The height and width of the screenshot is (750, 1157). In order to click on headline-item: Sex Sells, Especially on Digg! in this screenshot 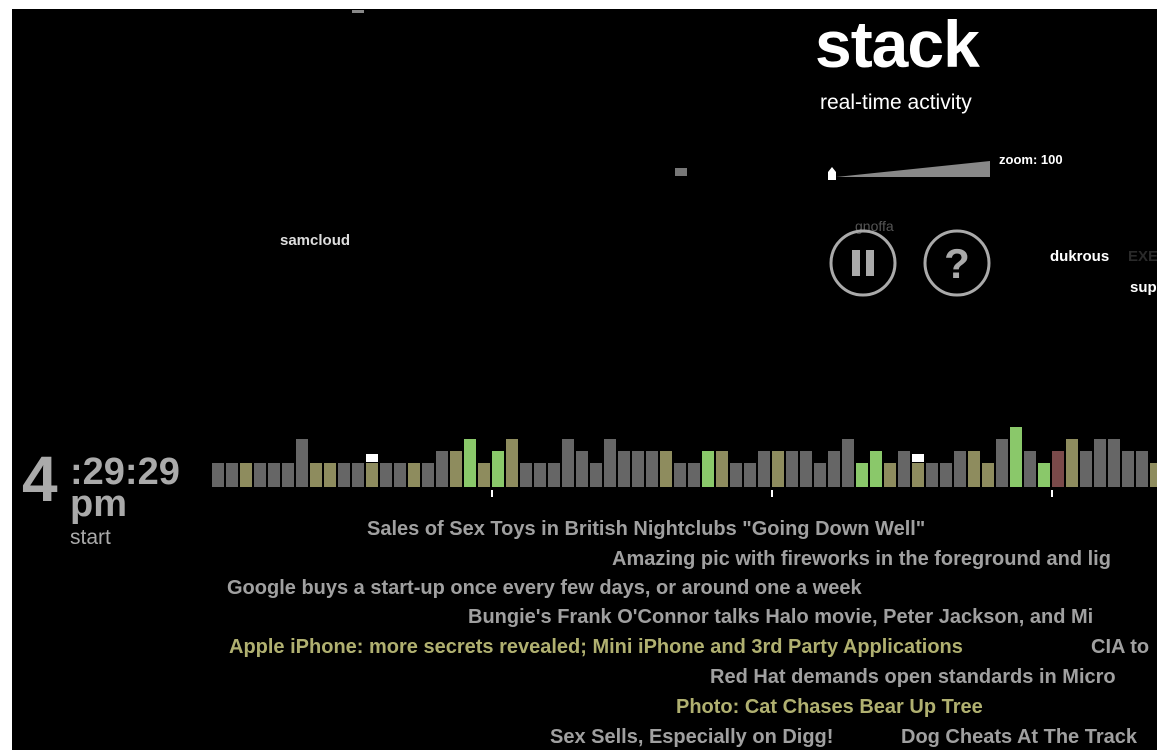, I will do `click(691, 737)`.